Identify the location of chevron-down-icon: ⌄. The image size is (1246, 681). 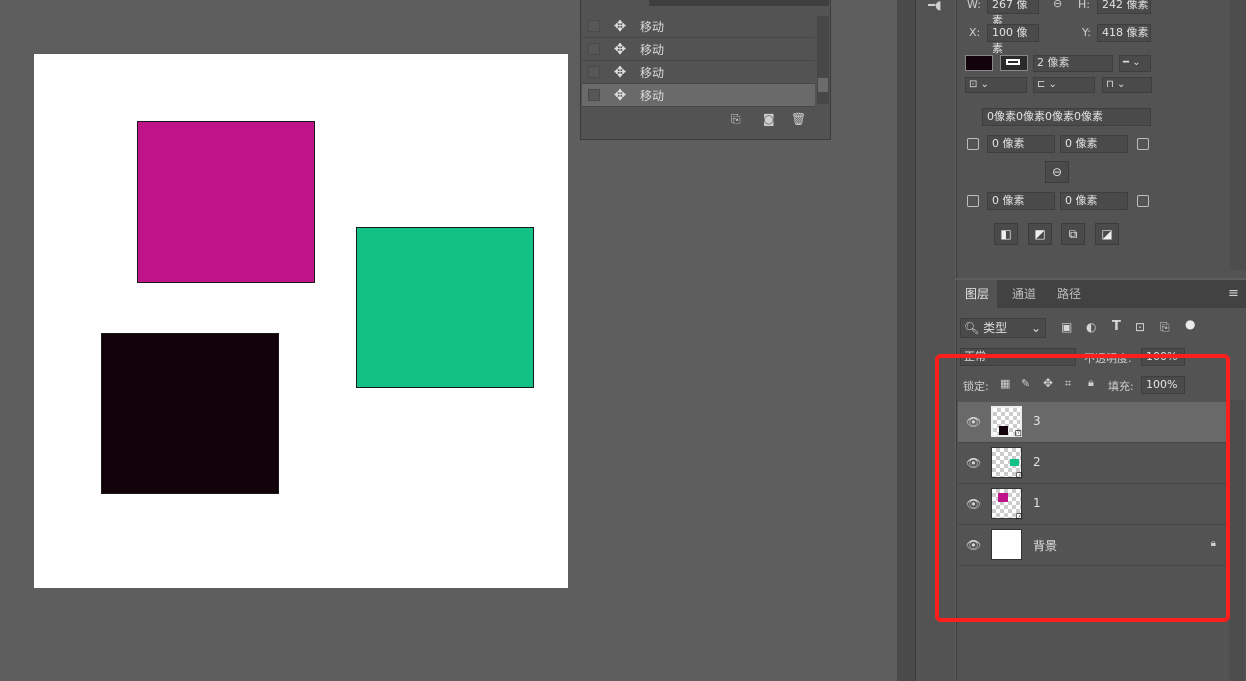
(1035, 328).